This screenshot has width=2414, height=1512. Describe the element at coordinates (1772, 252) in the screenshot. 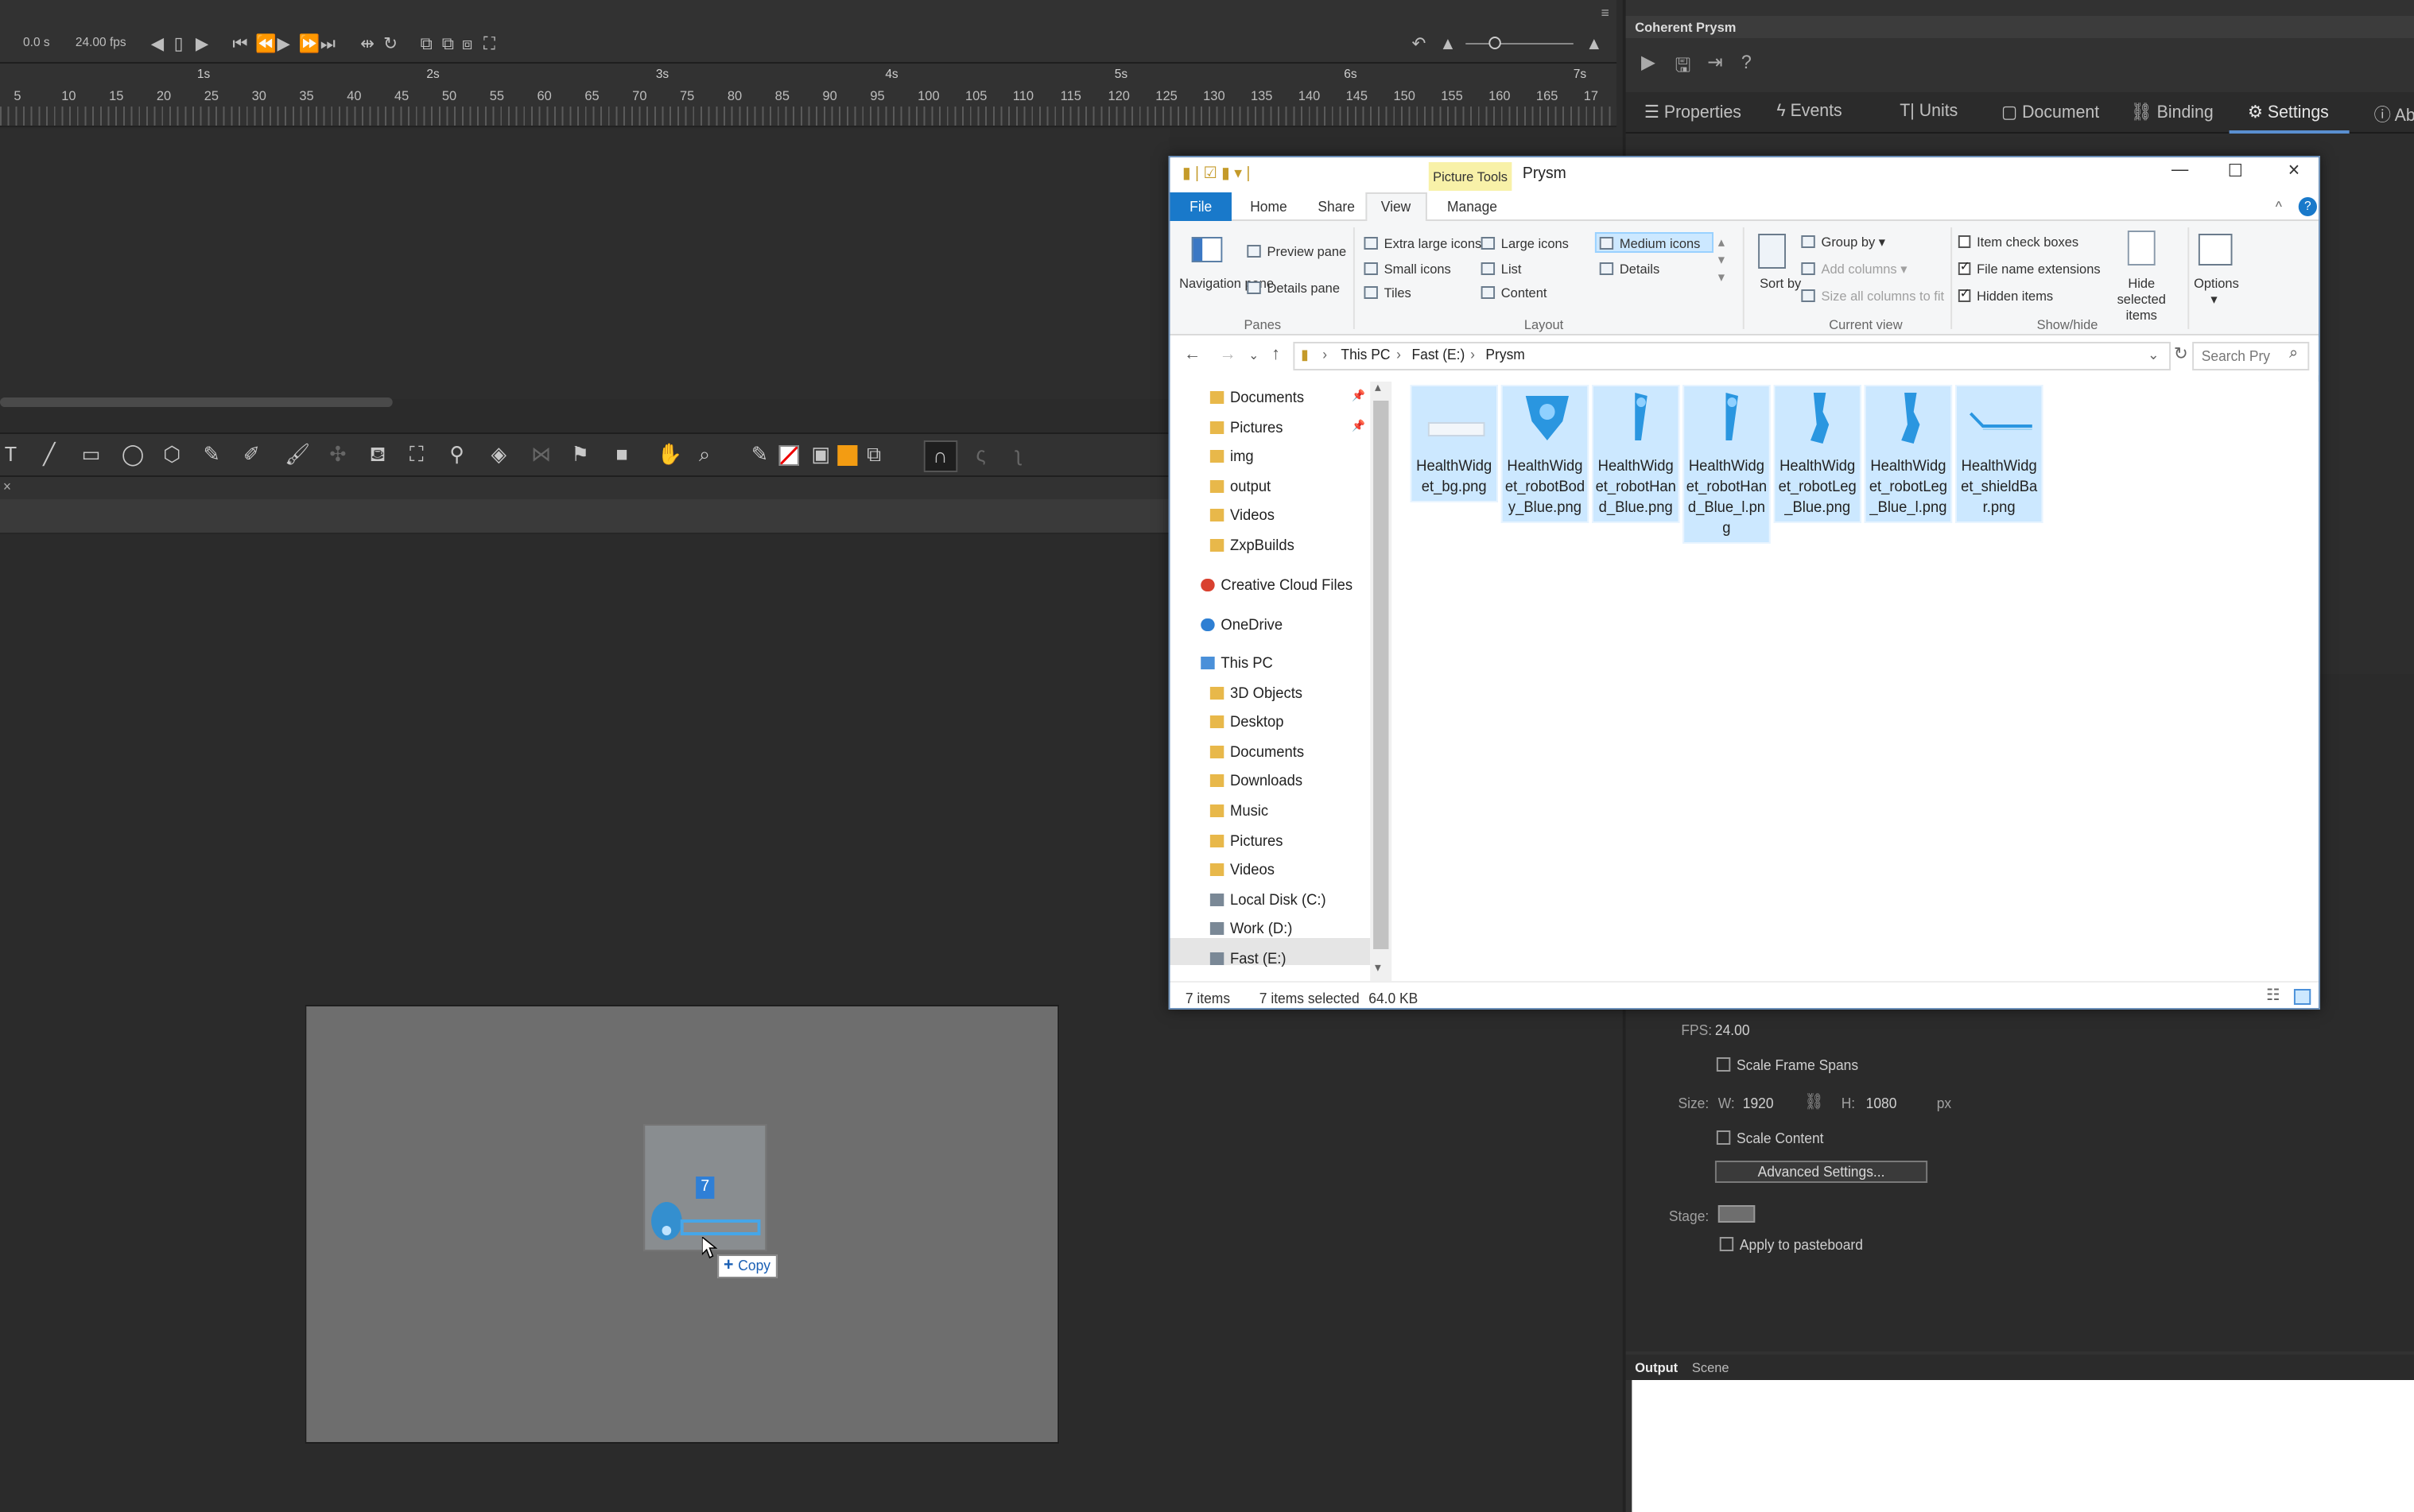

I see `sort-by-icon` at that location.